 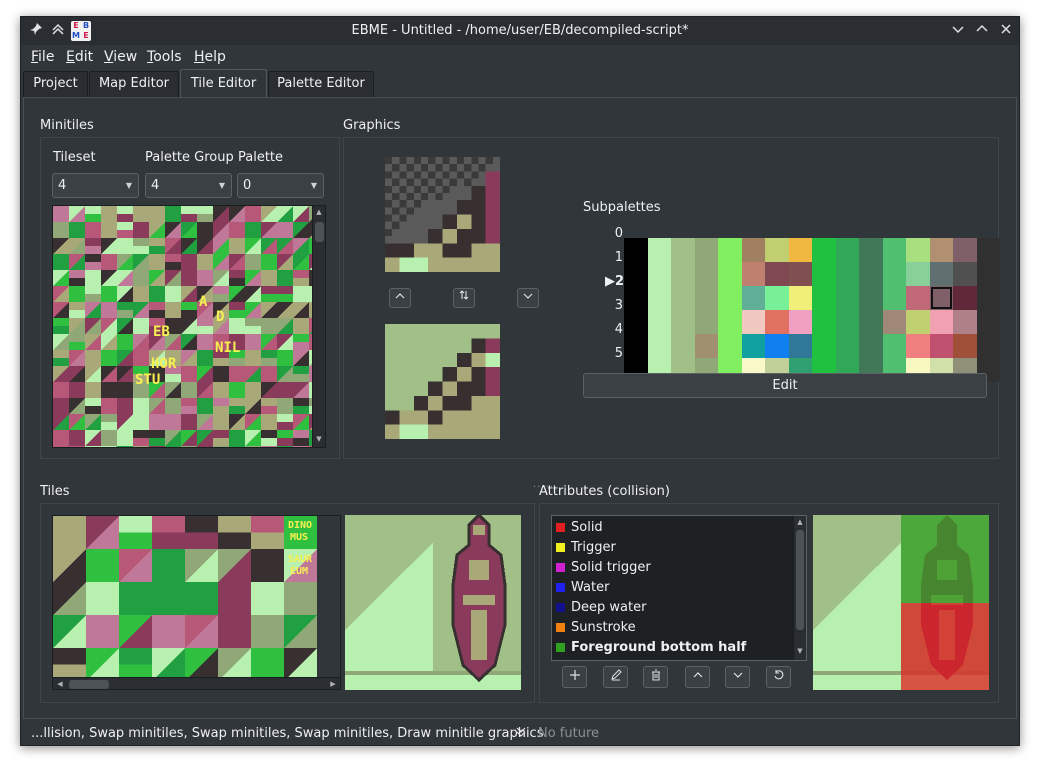 I want to click on minitiles-mosaic, so click(x=189, y=327).